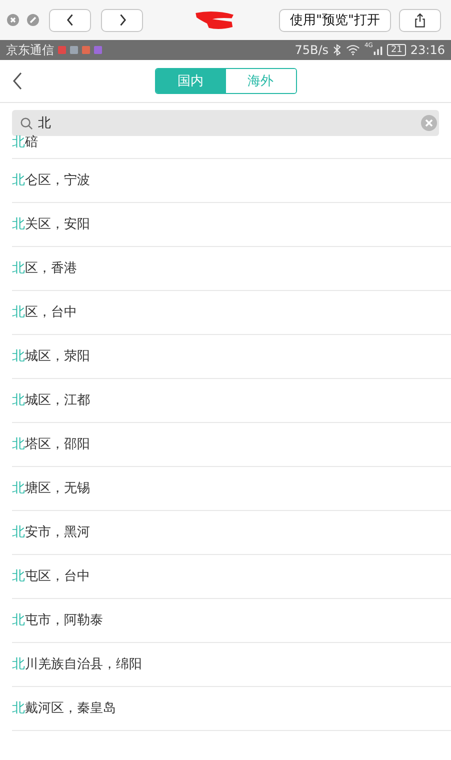 The image size is (451, 760). I want to click on city-result: 北塘区，无锡, so click(231, 489).